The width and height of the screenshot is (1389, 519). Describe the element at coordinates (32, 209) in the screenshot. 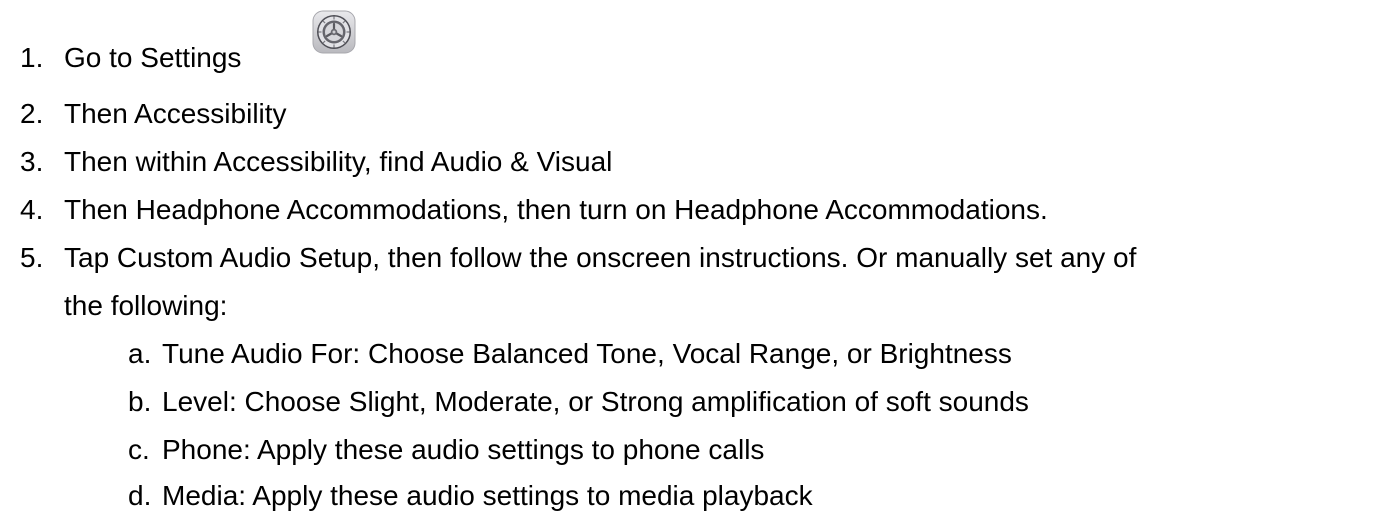

I see `step-number: 4.` at that location.